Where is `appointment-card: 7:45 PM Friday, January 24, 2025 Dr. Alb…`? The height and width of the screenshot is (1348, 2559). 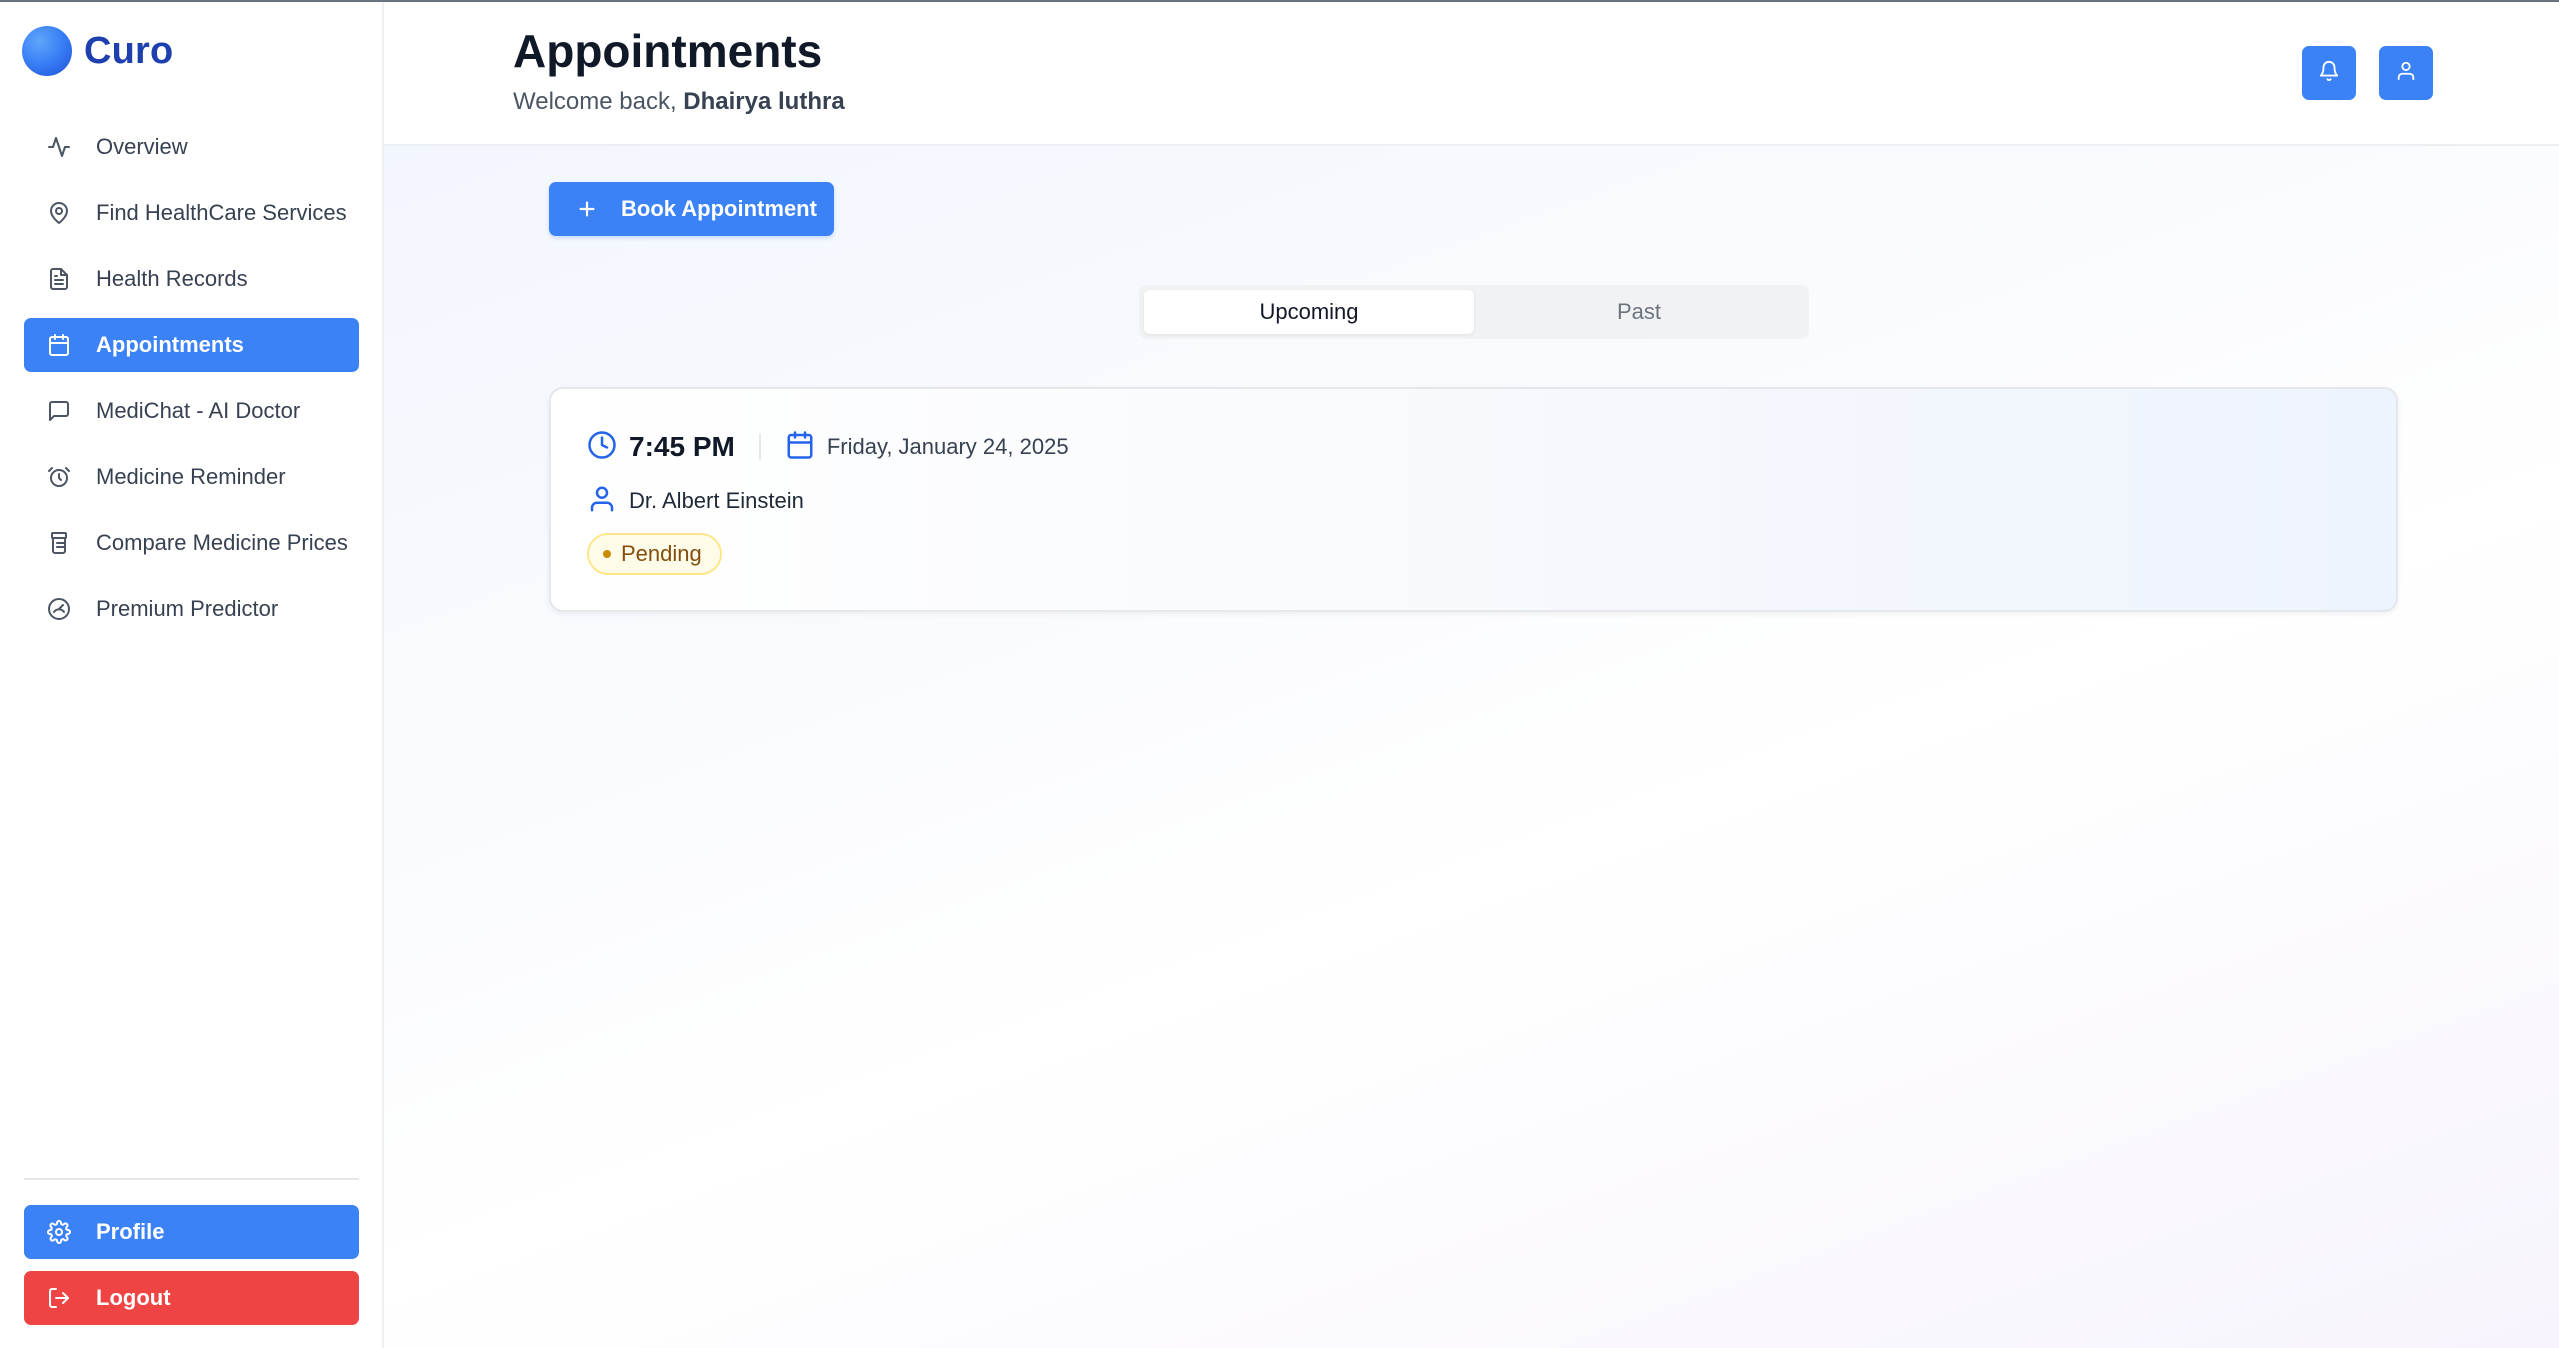 appointment-card: 7:45 PM Friday, January 24, 2025 Dr. Alb… is located at coordinates (1473, 499).